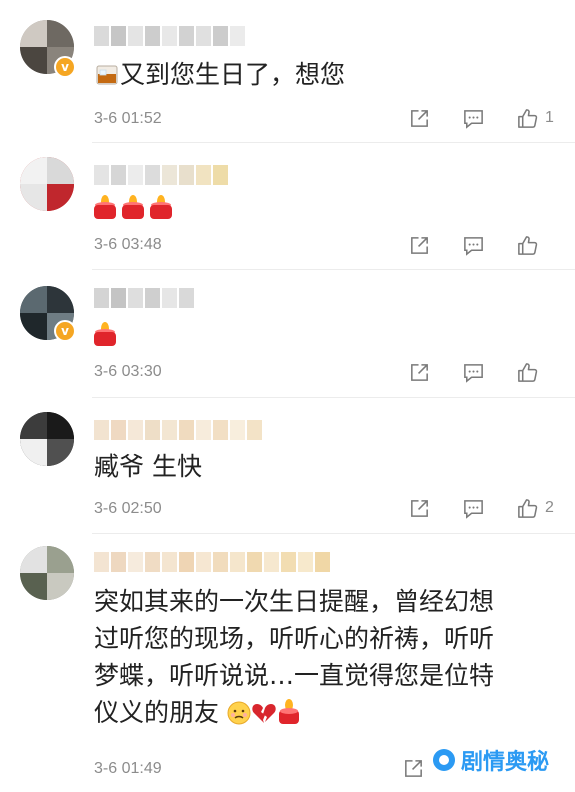  What do you see at coordinates (128, 244) in the screenshot?
I see `comment-timestamp: 3-6 03:48` at bounding box center [128, 244].